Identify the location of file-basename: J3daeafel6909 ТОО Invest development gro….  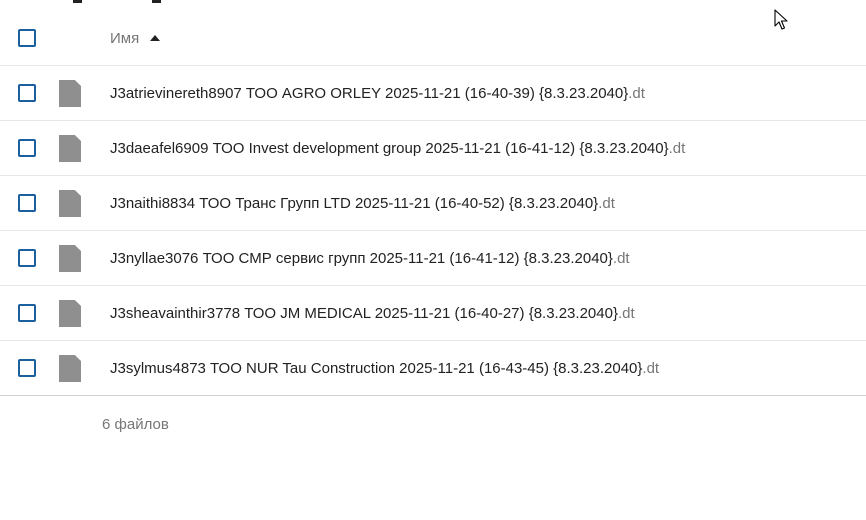
(389, 148).